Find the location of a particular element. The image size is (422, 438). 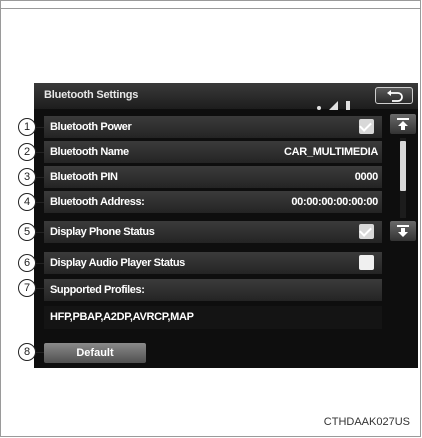

row-label: Bluetooth Name is located at coordinates (89, 152).